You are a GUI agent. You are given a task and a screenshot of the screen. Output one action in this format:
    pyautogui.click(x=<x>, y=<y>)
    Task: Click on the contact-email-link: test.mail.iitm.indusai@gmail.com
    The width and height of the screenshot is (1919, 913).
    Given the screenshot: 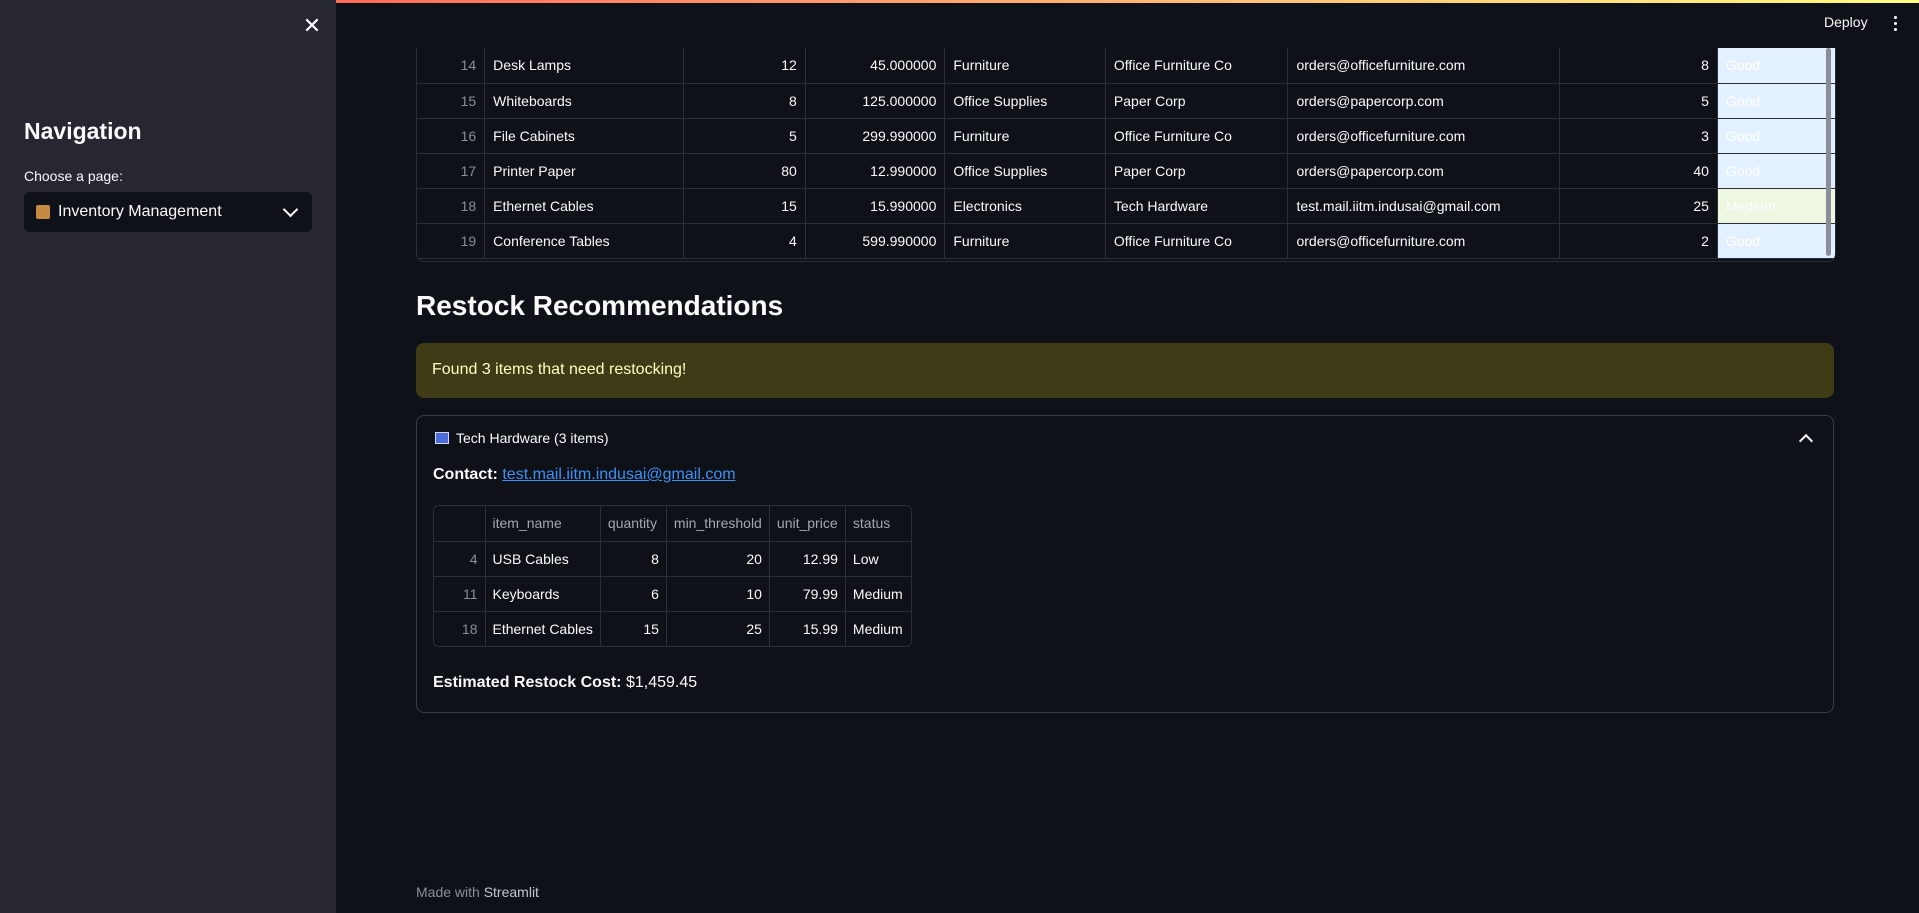 What is the action you would take?
    pyautogui.click(x=618, y=474)
    